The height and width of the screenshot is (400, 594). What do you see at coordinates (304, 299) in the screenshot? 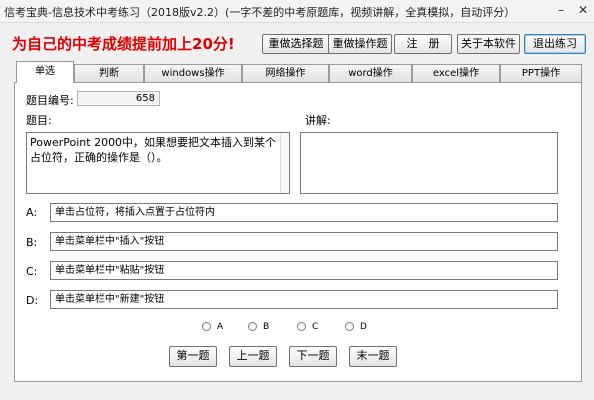
I see `option-d-text: 单击菜单栏中"新建"按钮` at bounding box center [304, 299].